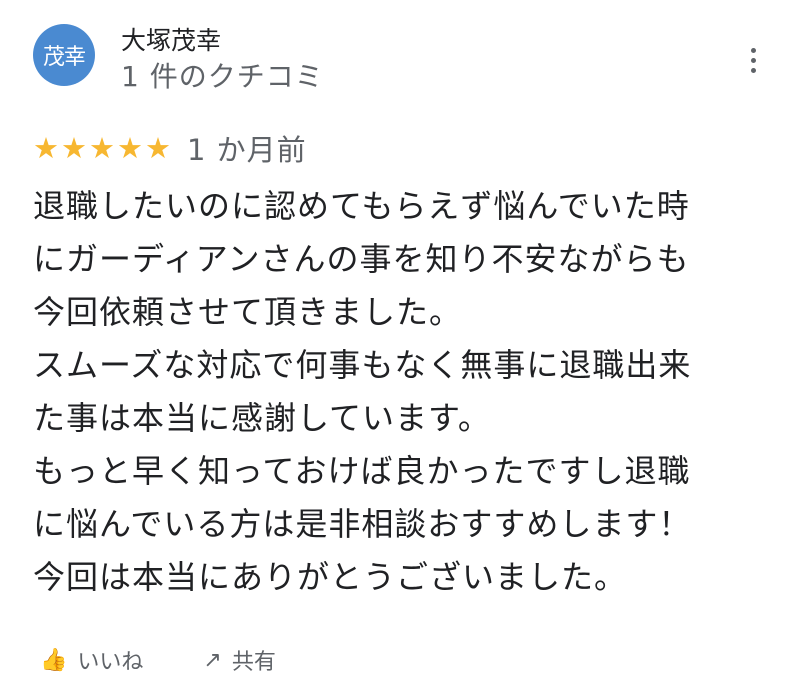 This screenshot has height=676, width=794. I want to click on review-line: にガーディアンさんの事を知り不安ながらも, so click(361, 259).